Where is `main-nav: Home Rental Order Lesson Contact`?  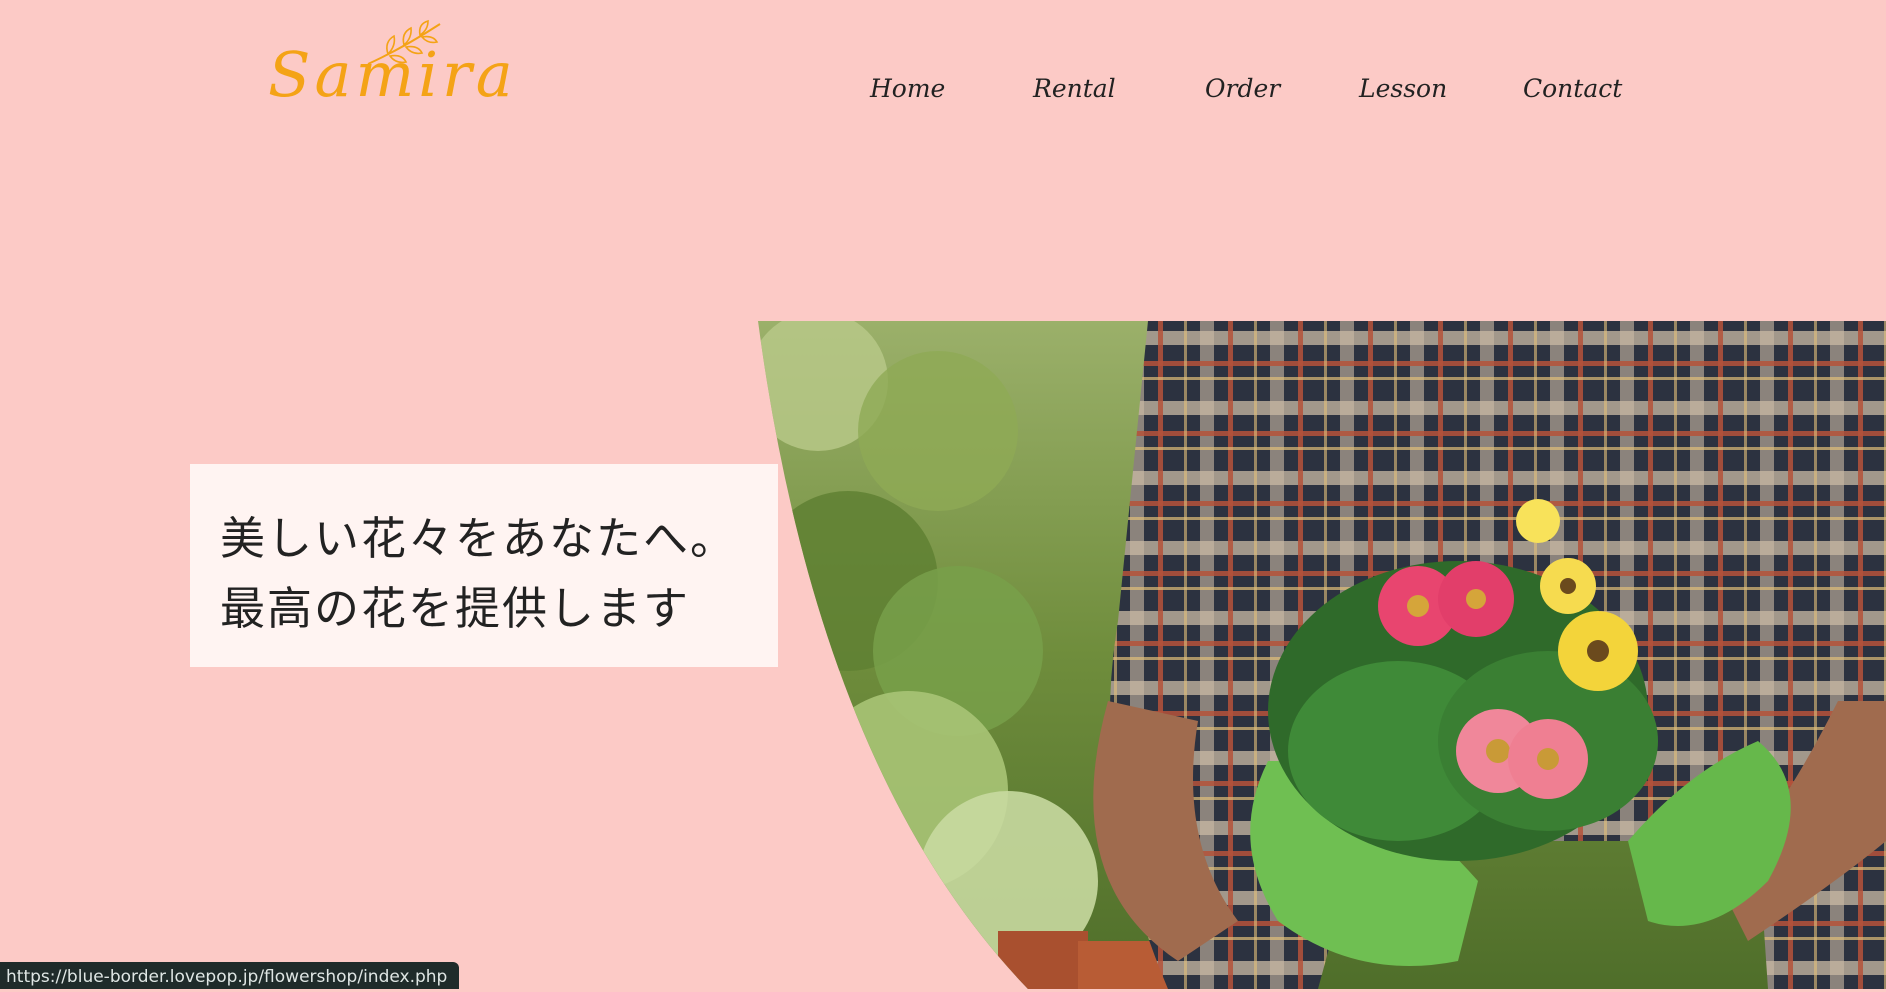
main-nav: Home Rental Order Lesson Contact is located at coordinates (943, 94).